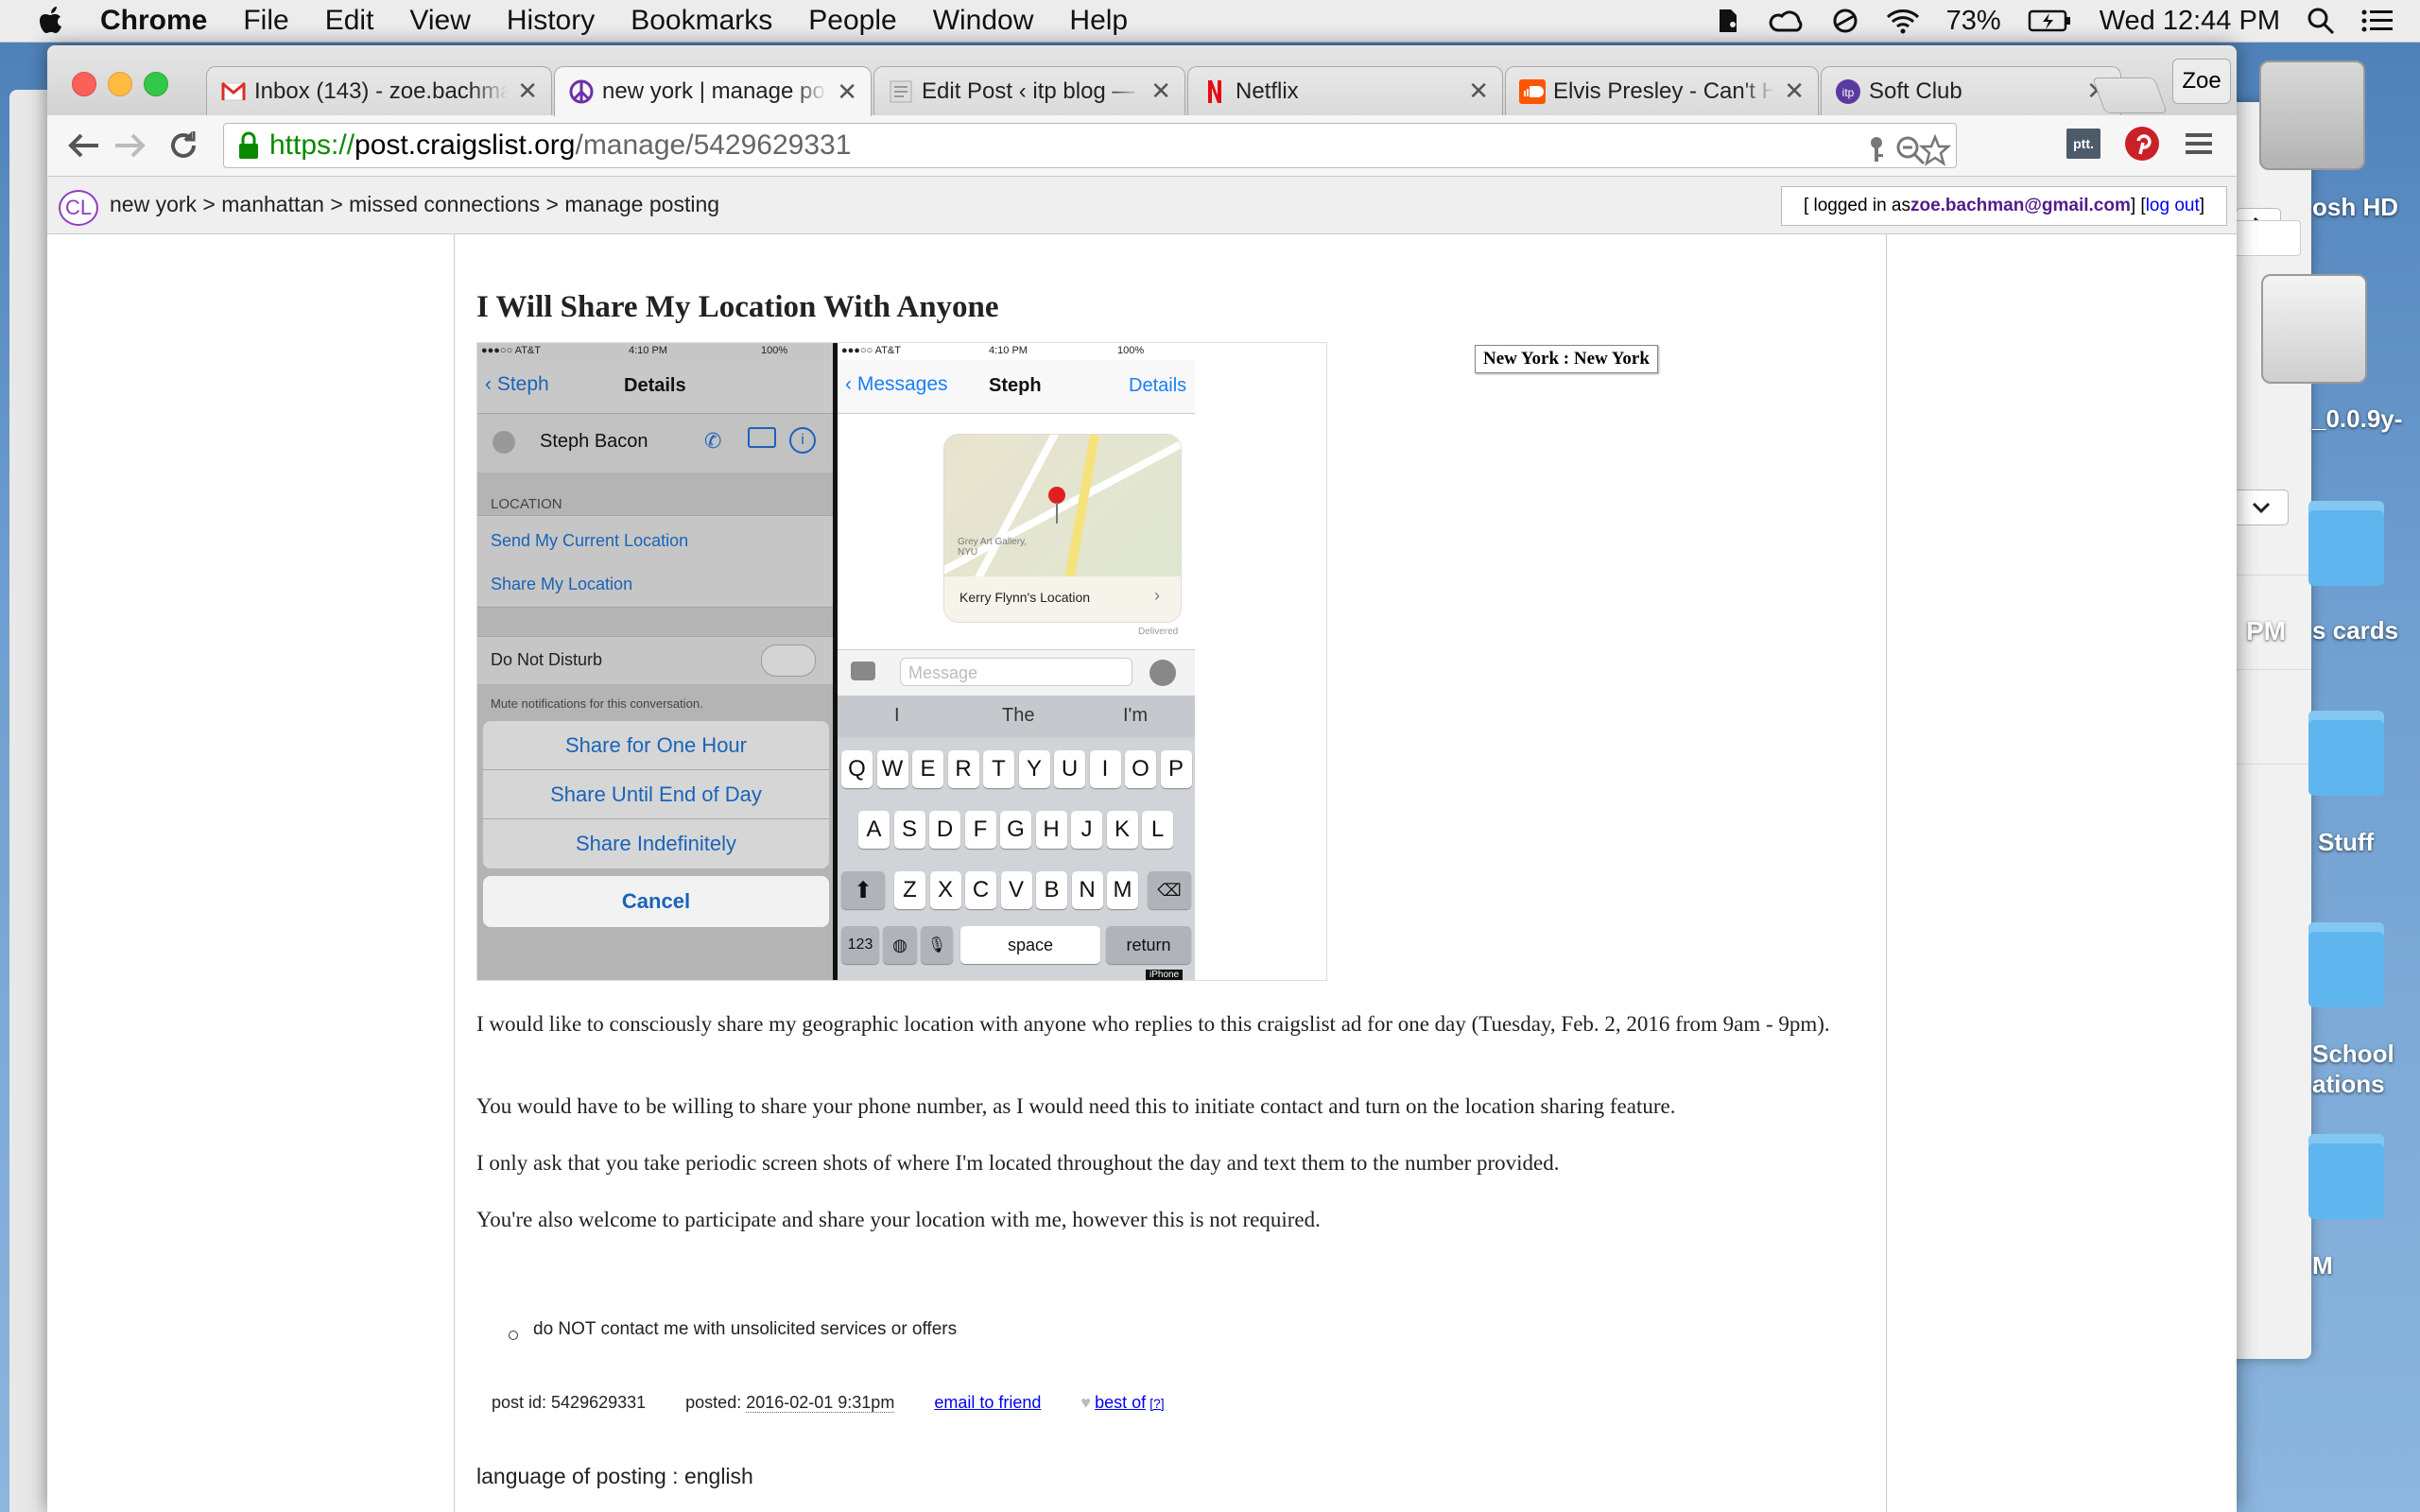 This screenshot has width=2420, height=1512. What do you see at coordinates (852, 21) in the screenshot?
I see `menu-people: People` at bounding box center [852, 21].